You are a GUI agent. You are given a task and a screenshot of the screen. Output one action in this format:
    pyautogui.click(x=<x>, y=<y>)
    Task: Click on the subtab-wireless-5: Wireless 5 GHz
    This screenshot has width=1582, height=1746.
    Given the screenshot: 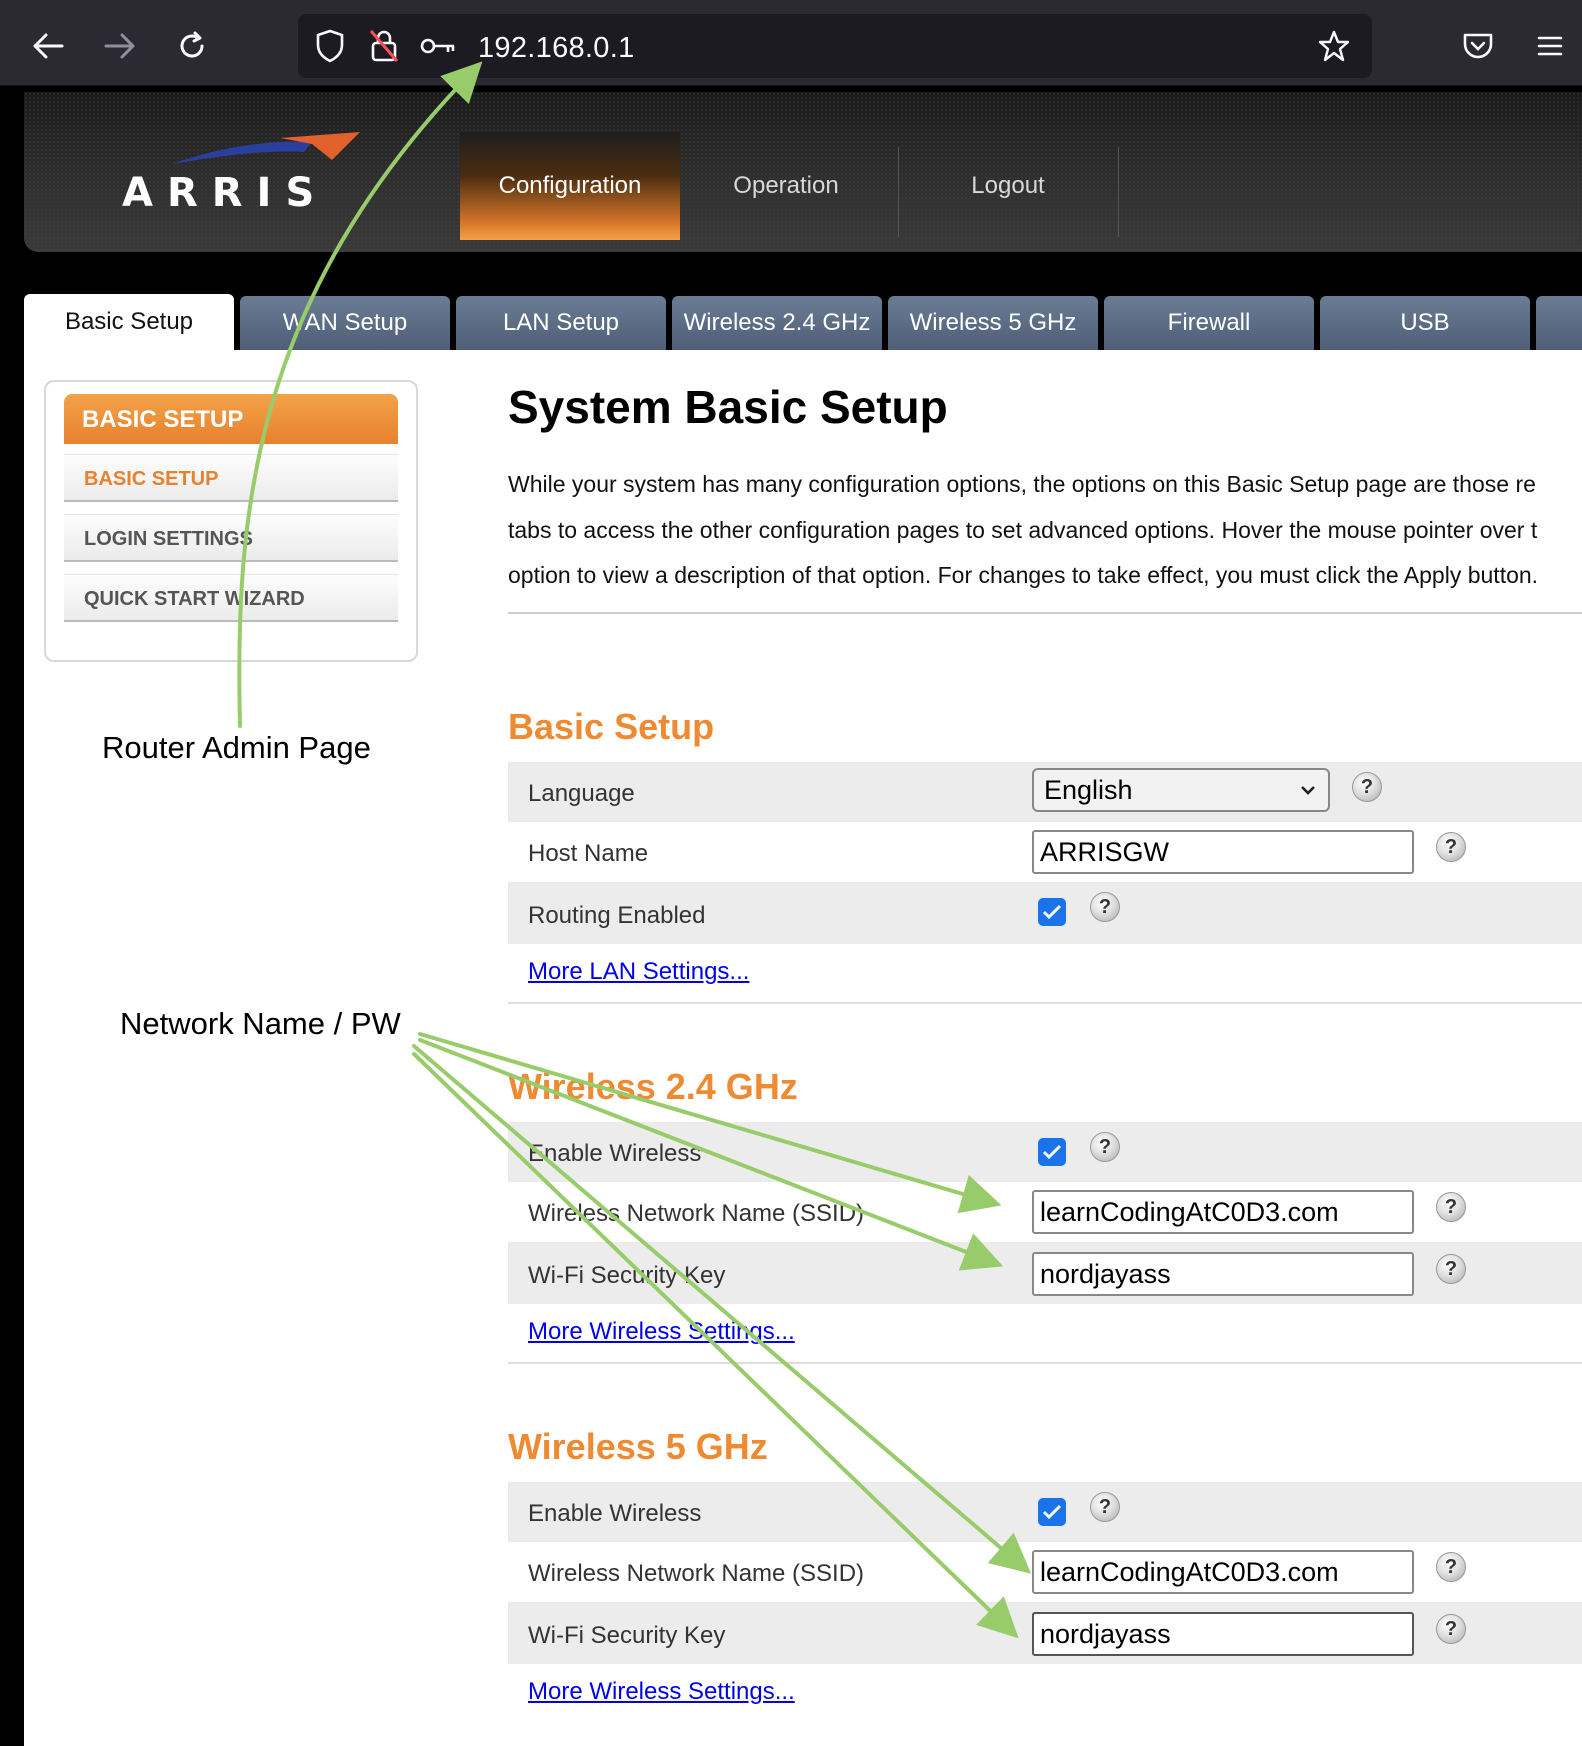 What is the action you would take?
    pyautogui.click(x=993, y=323)
    